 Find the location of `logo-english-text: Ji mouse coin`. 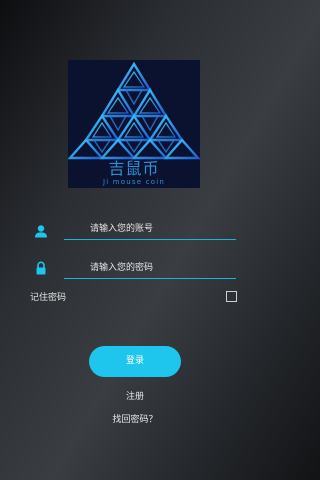

logo-english-text: Ji mouse coin is located at coordinates (134, 182).